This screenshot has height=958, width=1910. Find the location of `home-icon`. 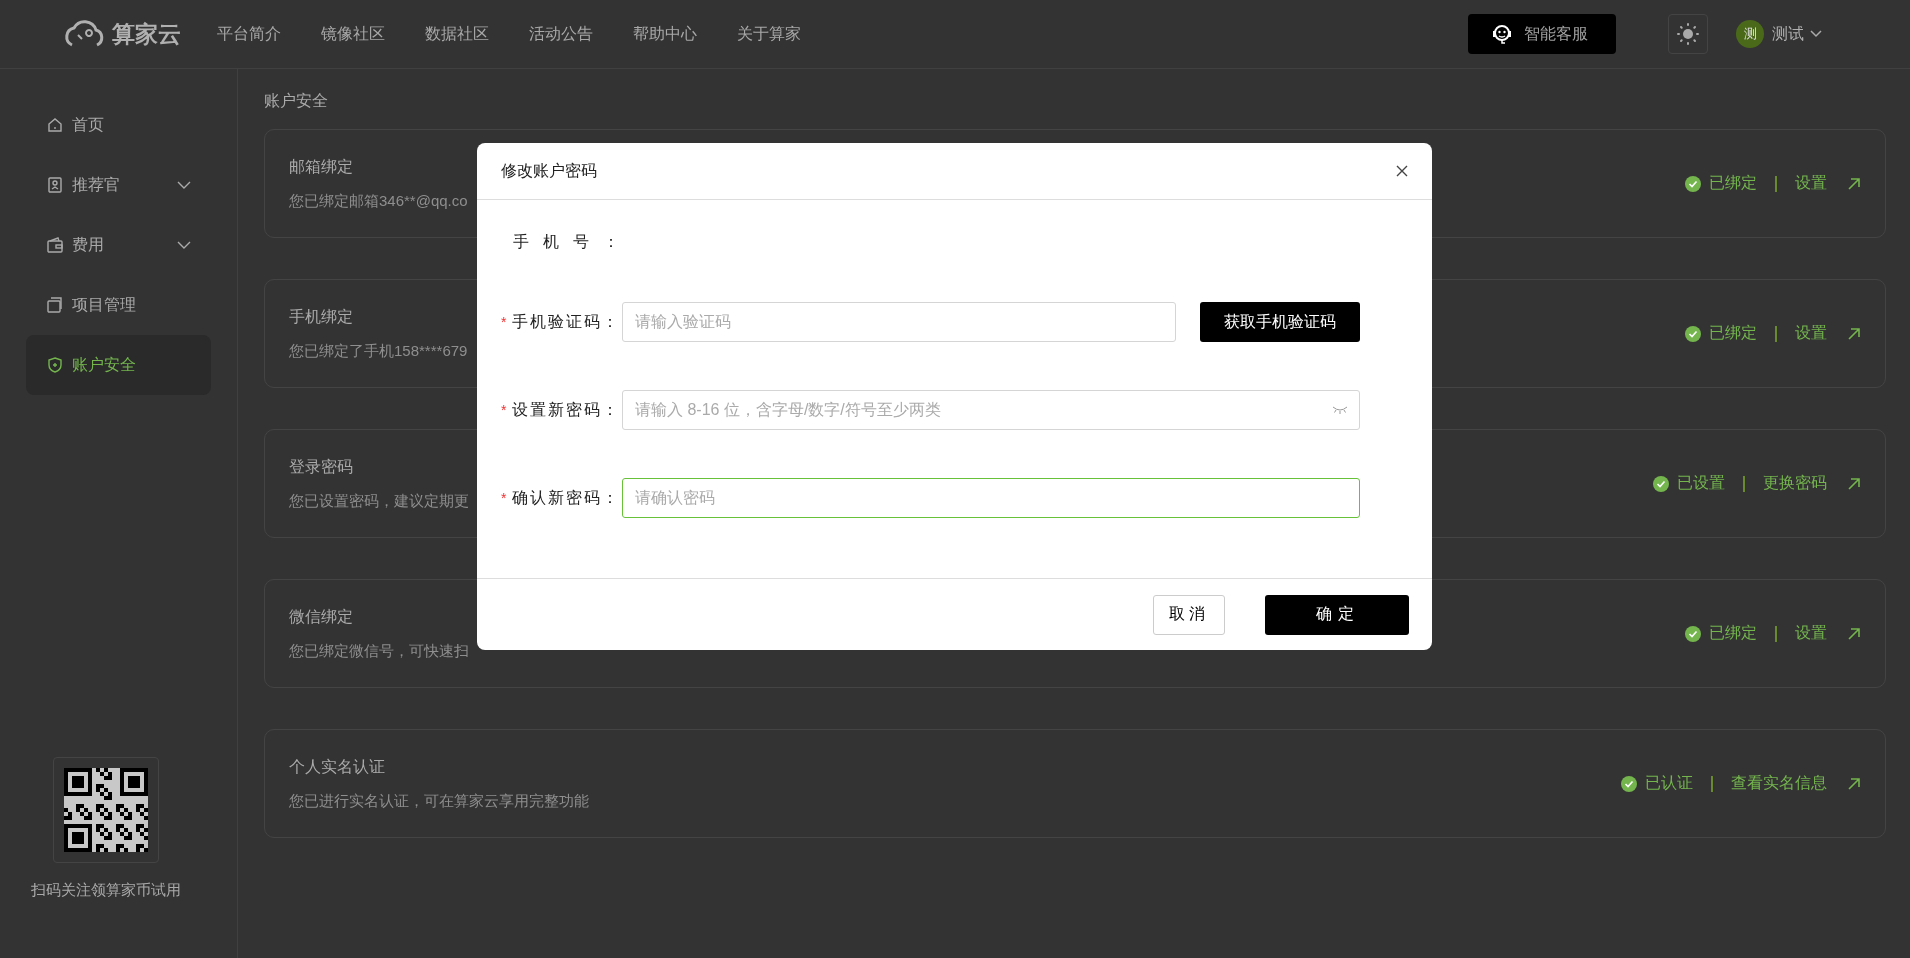

home-icon is located at coordinates (55, 125).